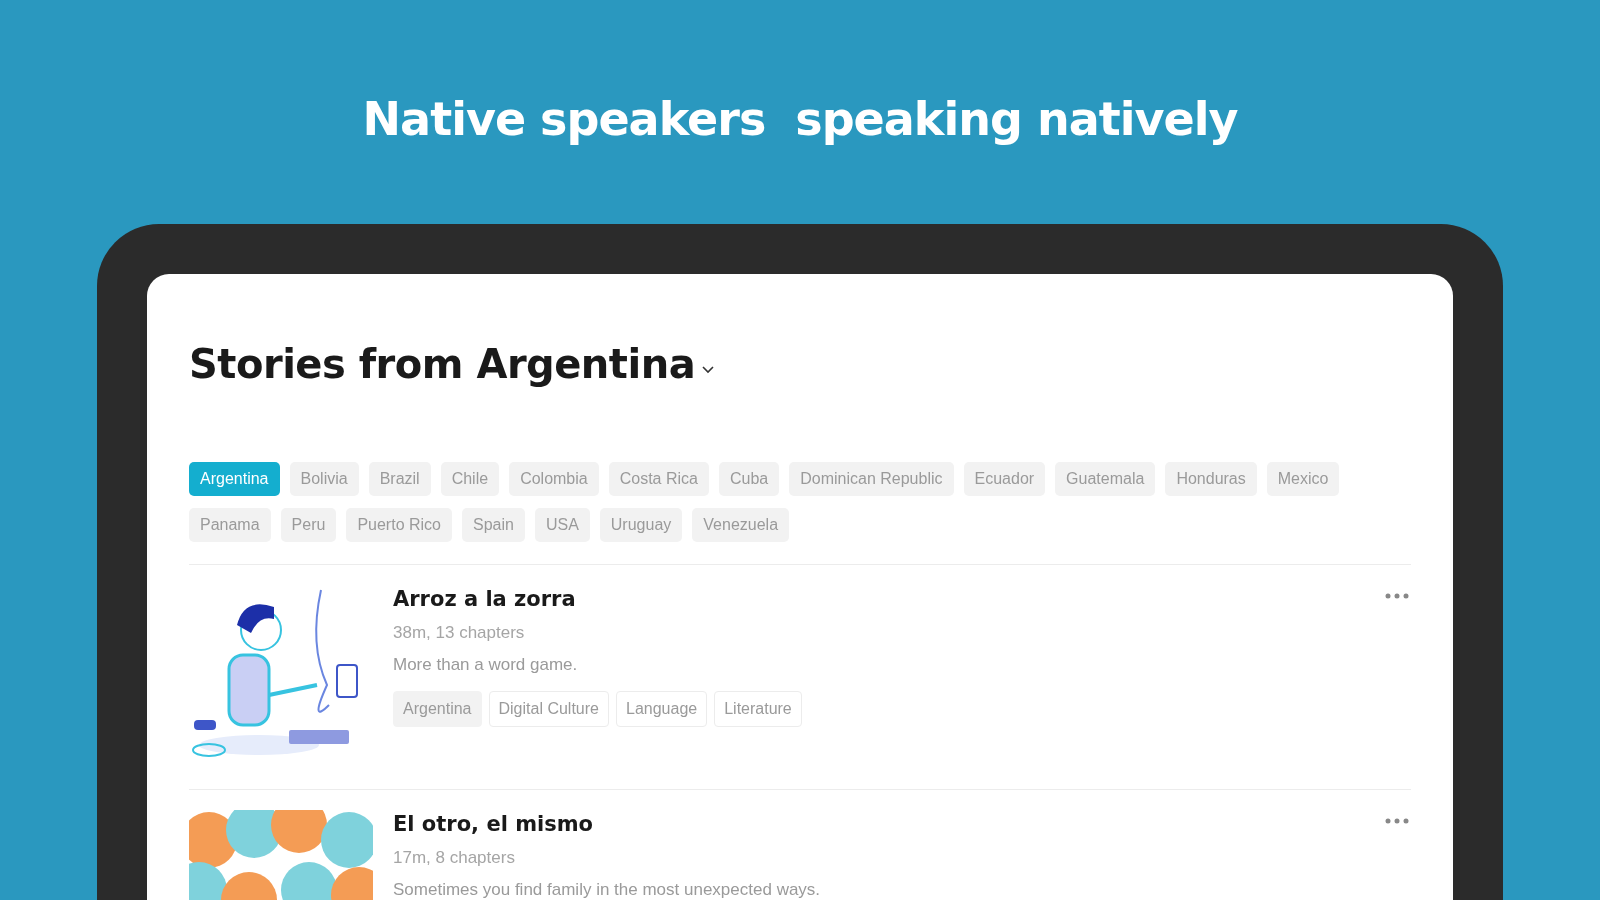  Describe the element at coordinates (470, 479) in the screenshot. I see `country-chip: Chile` at that location.